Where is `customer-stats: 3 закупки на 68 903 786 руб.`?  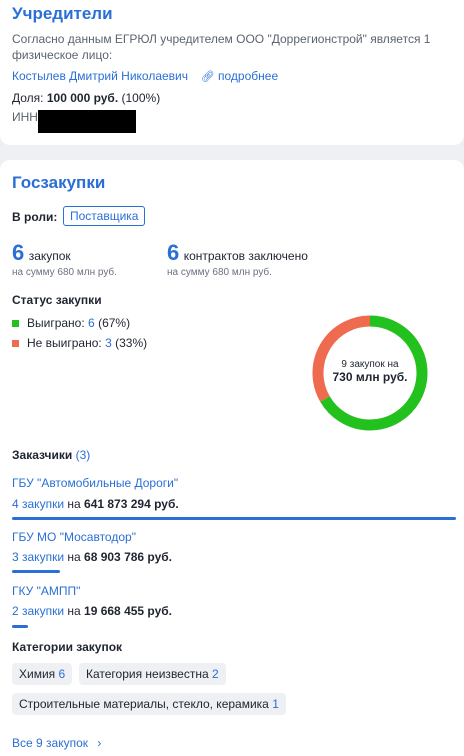
customer-stats: 3 закупки на 68 903 786 руб. is located at coordinates (92, 557).